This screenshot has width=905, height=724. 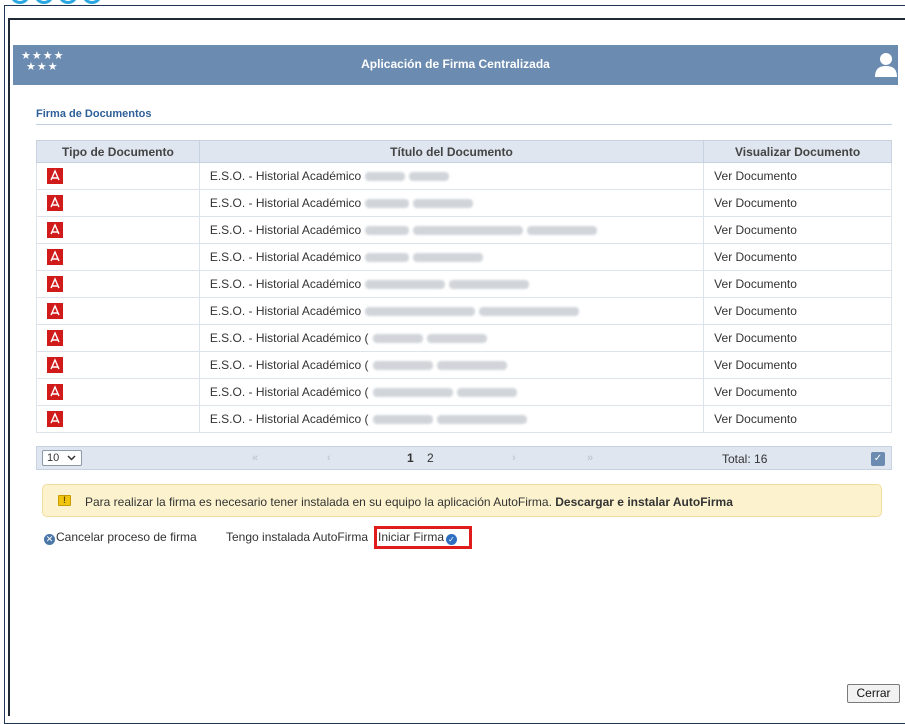 What do you see at coordinates (873, 693) in the screenshot?
I see `close-button: Cerrar` at bounding box center [873, 693].